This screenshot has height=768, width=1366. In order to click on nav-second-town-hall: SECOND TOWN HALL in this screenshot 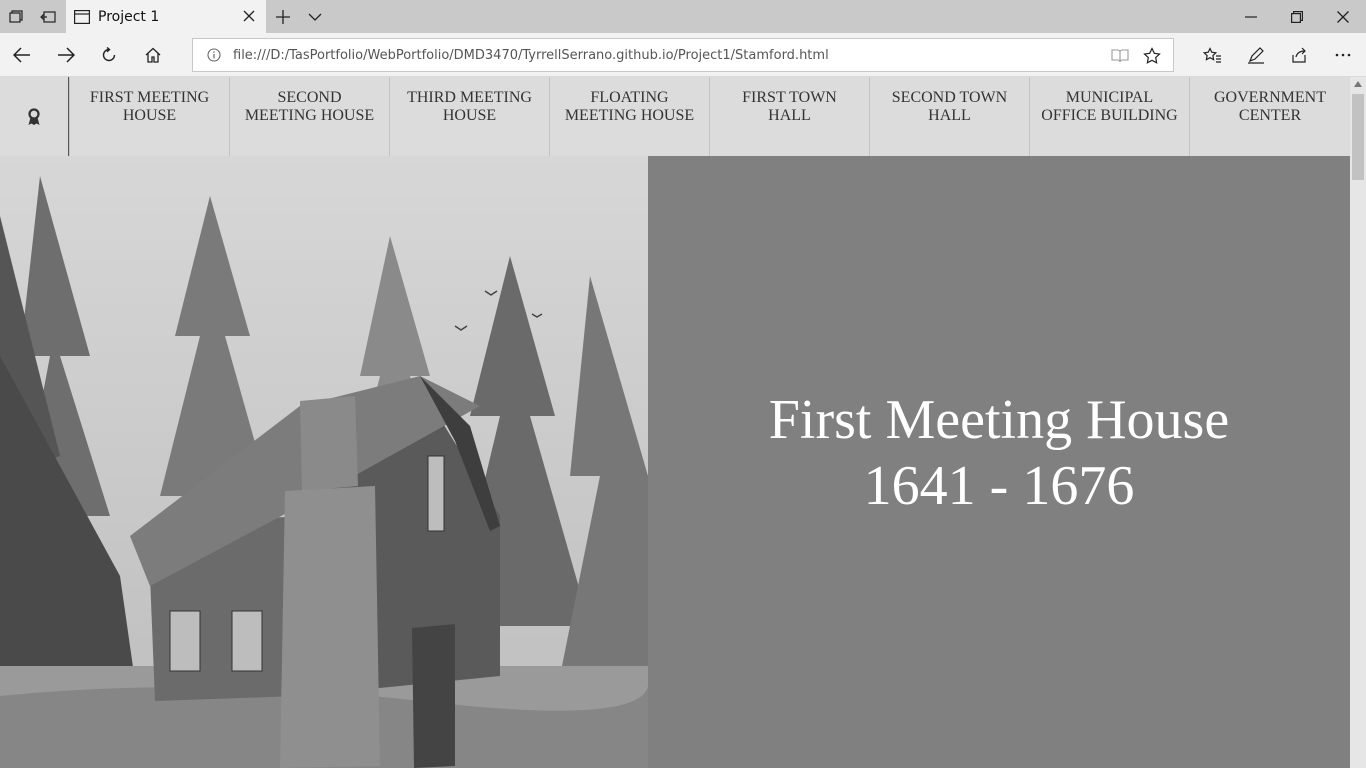, I will do `click(949, 116)`.